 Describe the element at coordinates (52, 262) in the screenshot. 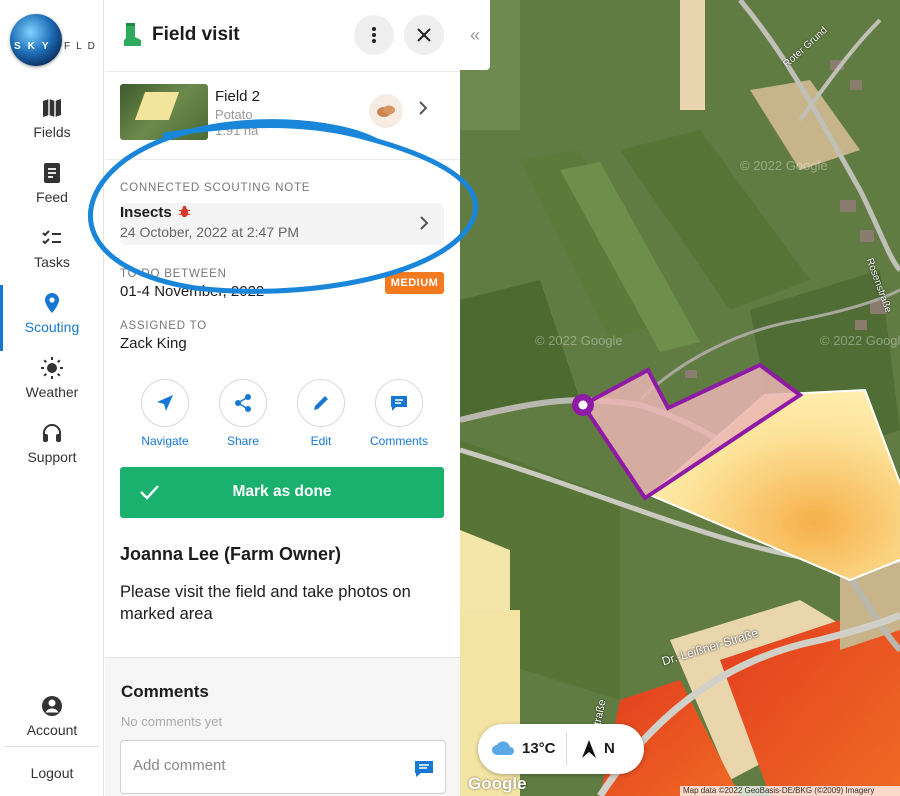

I see `nav-label-tasks: Tasks` at that location.